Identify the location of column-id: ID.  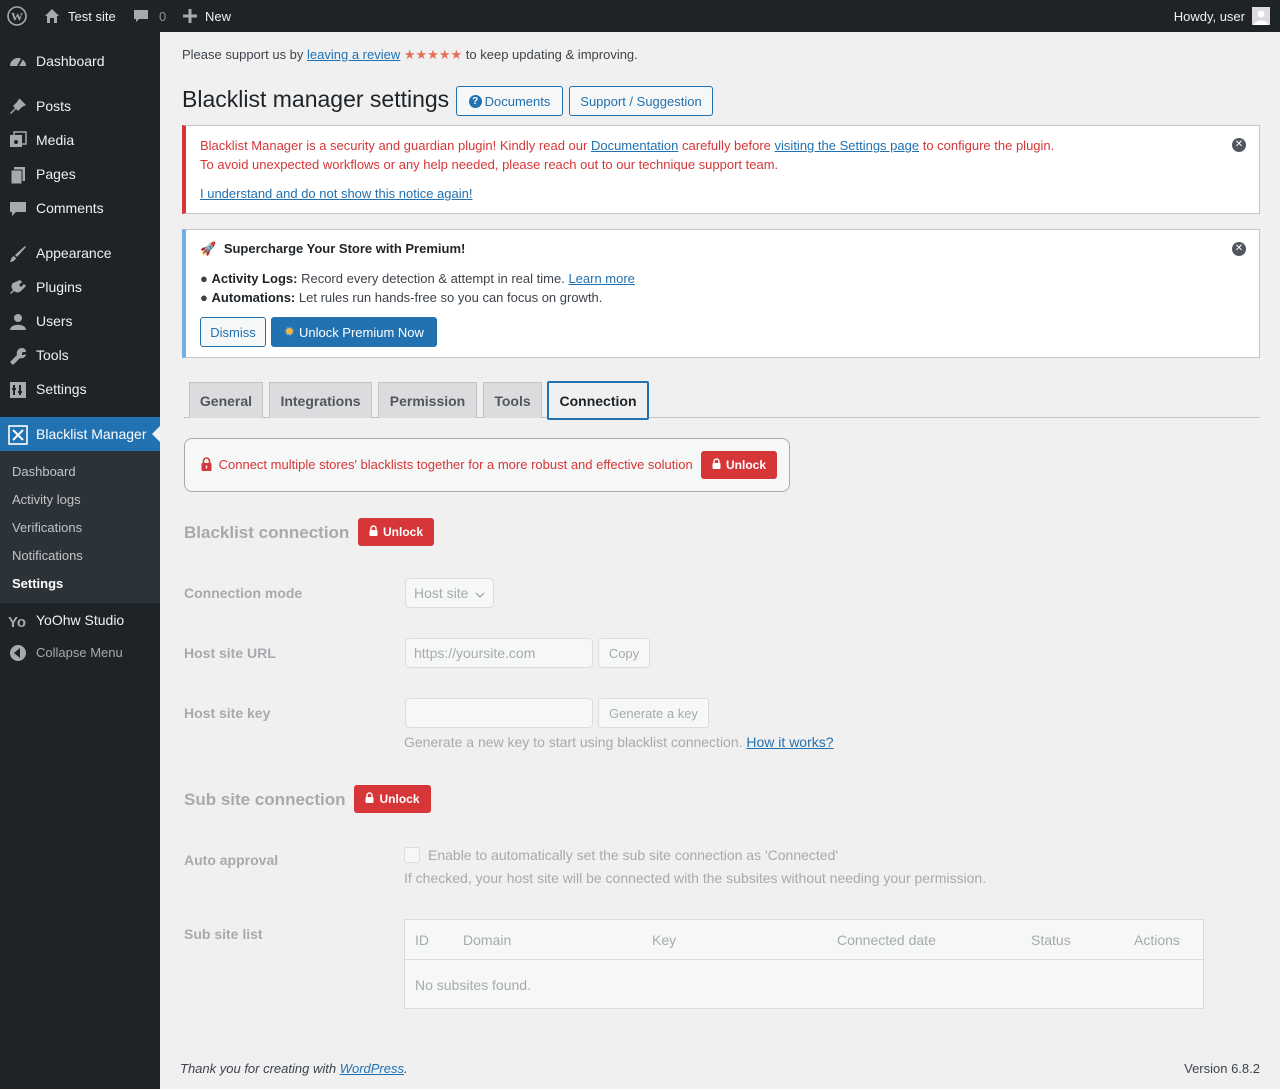
(422, 940).